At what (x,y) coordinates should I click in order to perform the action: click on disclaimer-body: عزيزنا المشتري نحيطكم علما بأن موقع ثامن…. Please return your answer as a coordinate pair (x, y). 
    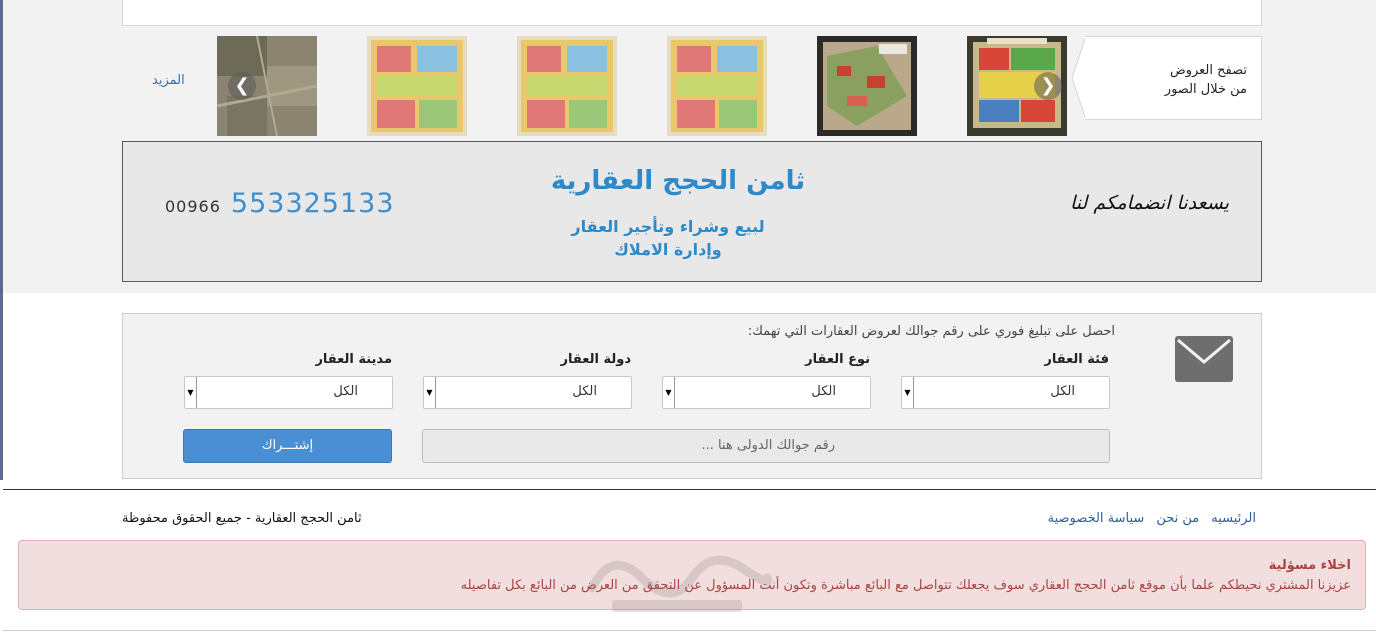
    Looking at the image, I should click on (905, 585).